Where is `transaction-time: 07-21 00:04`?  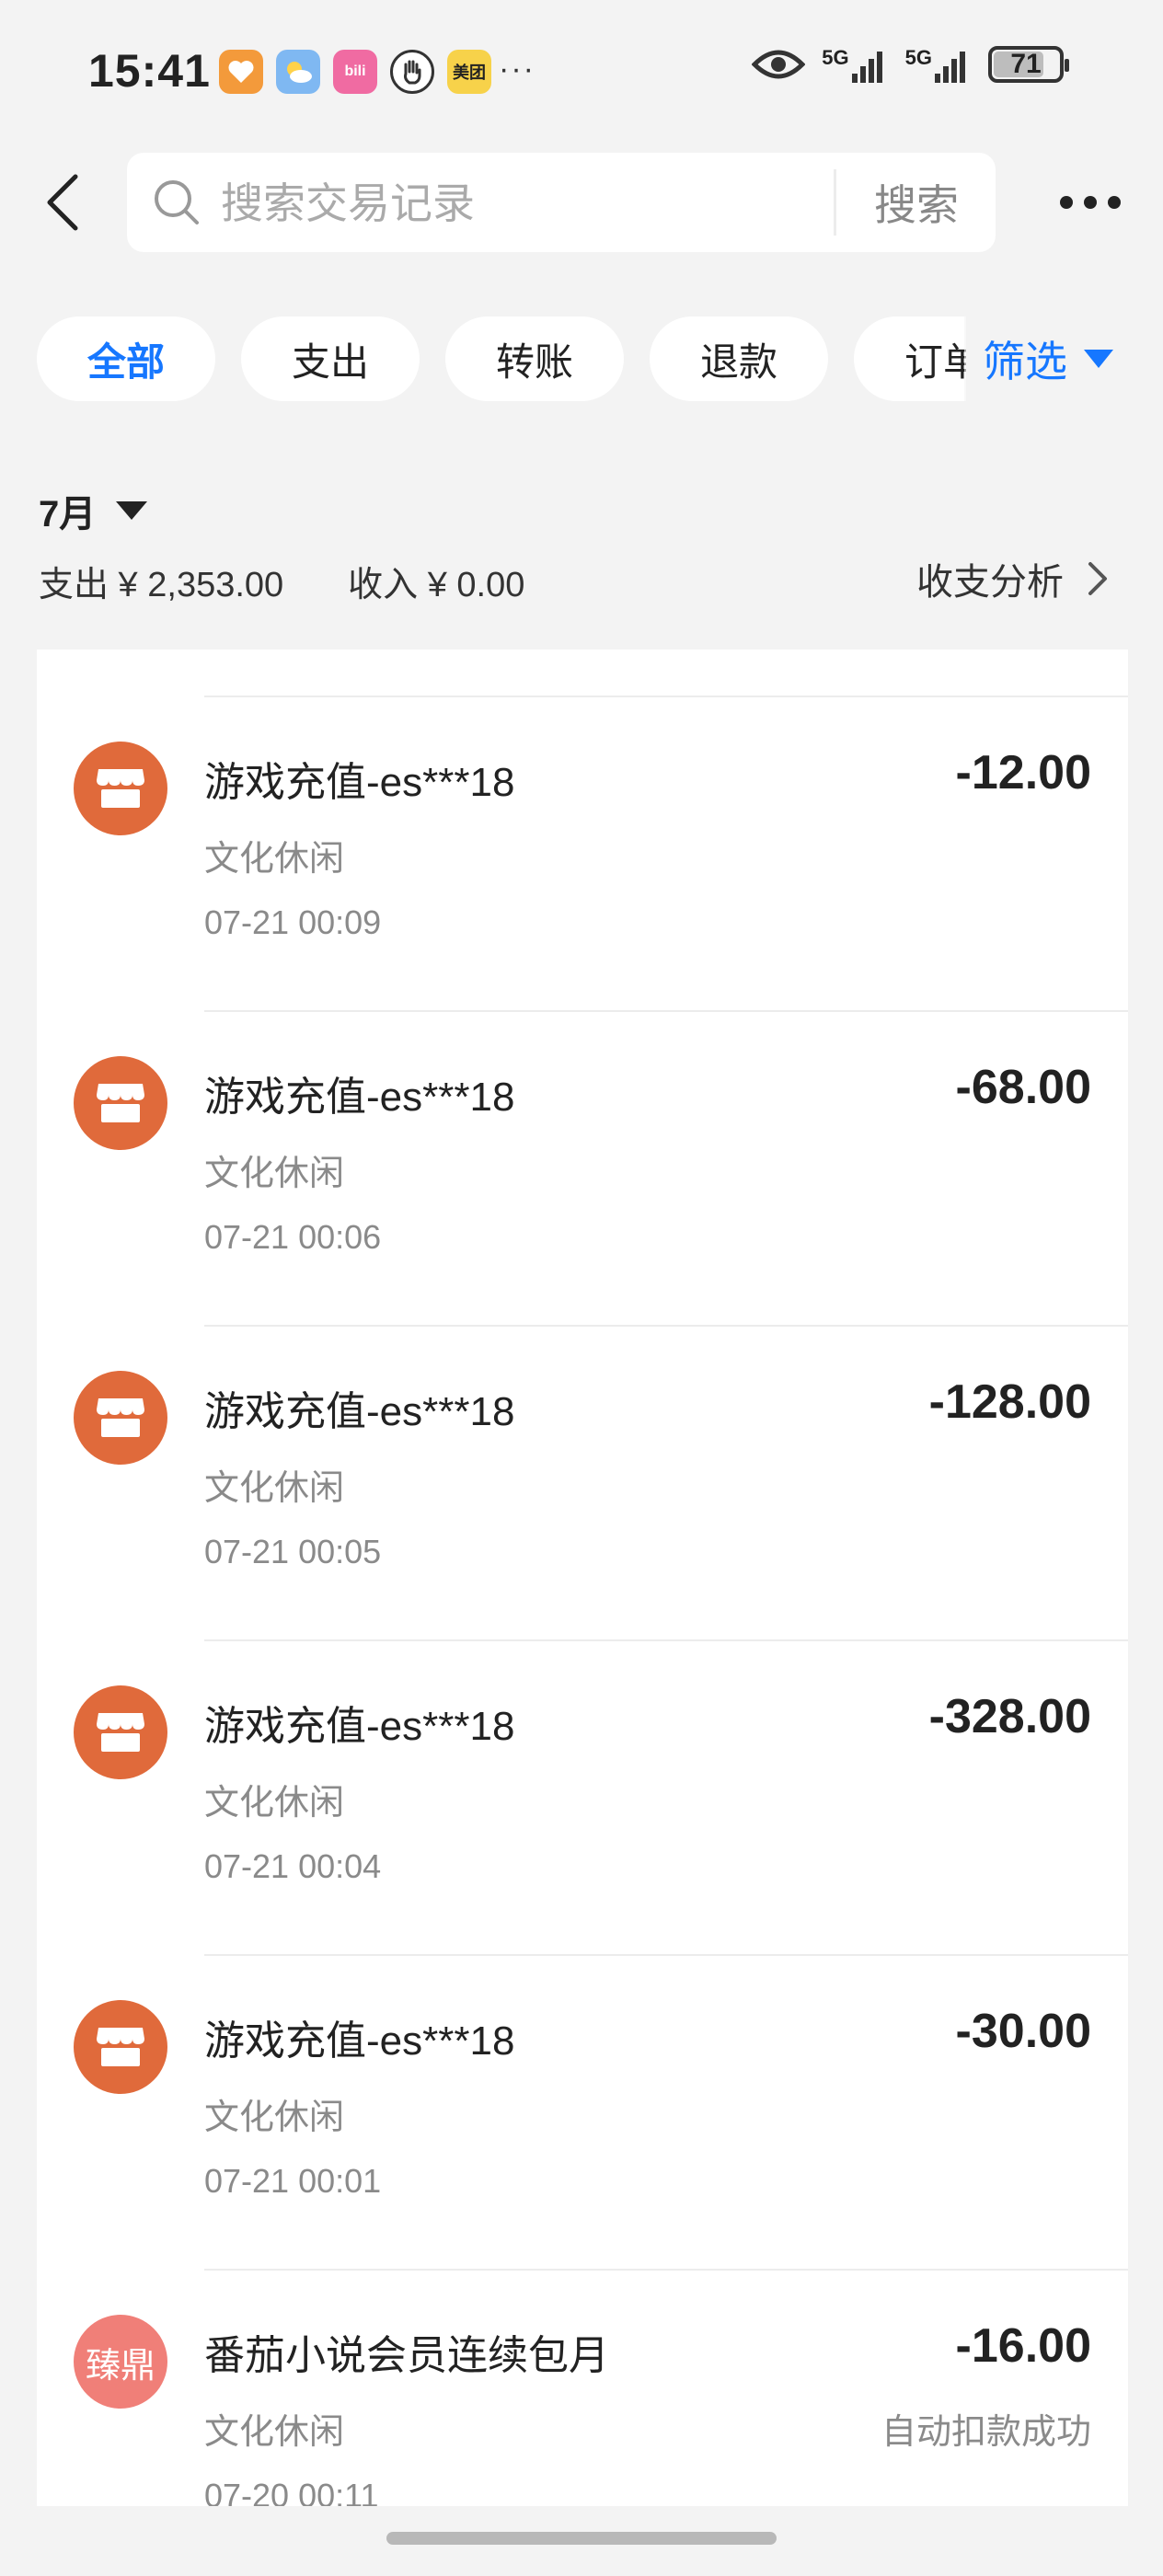
transaction-time: 07-21 00:04 is located at coordinates (293, 1866).